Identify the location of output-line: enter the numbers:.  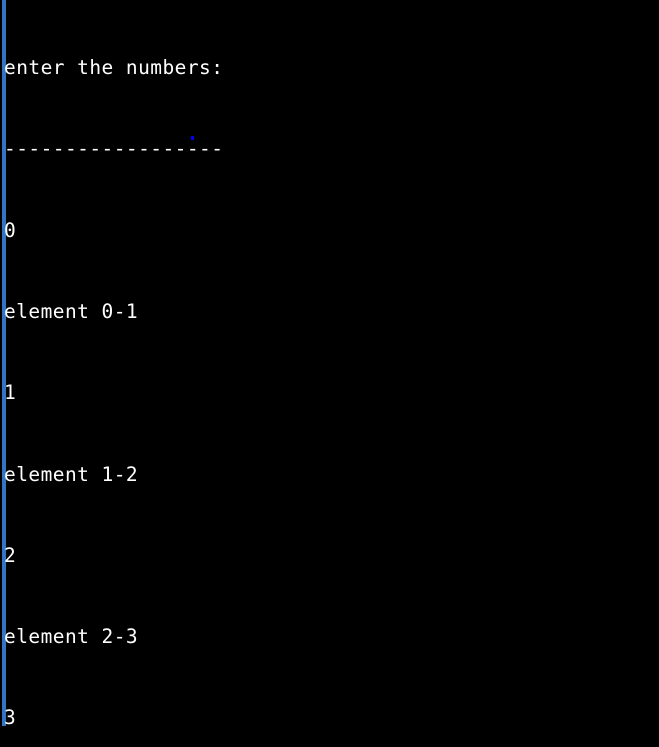
(114, 68).